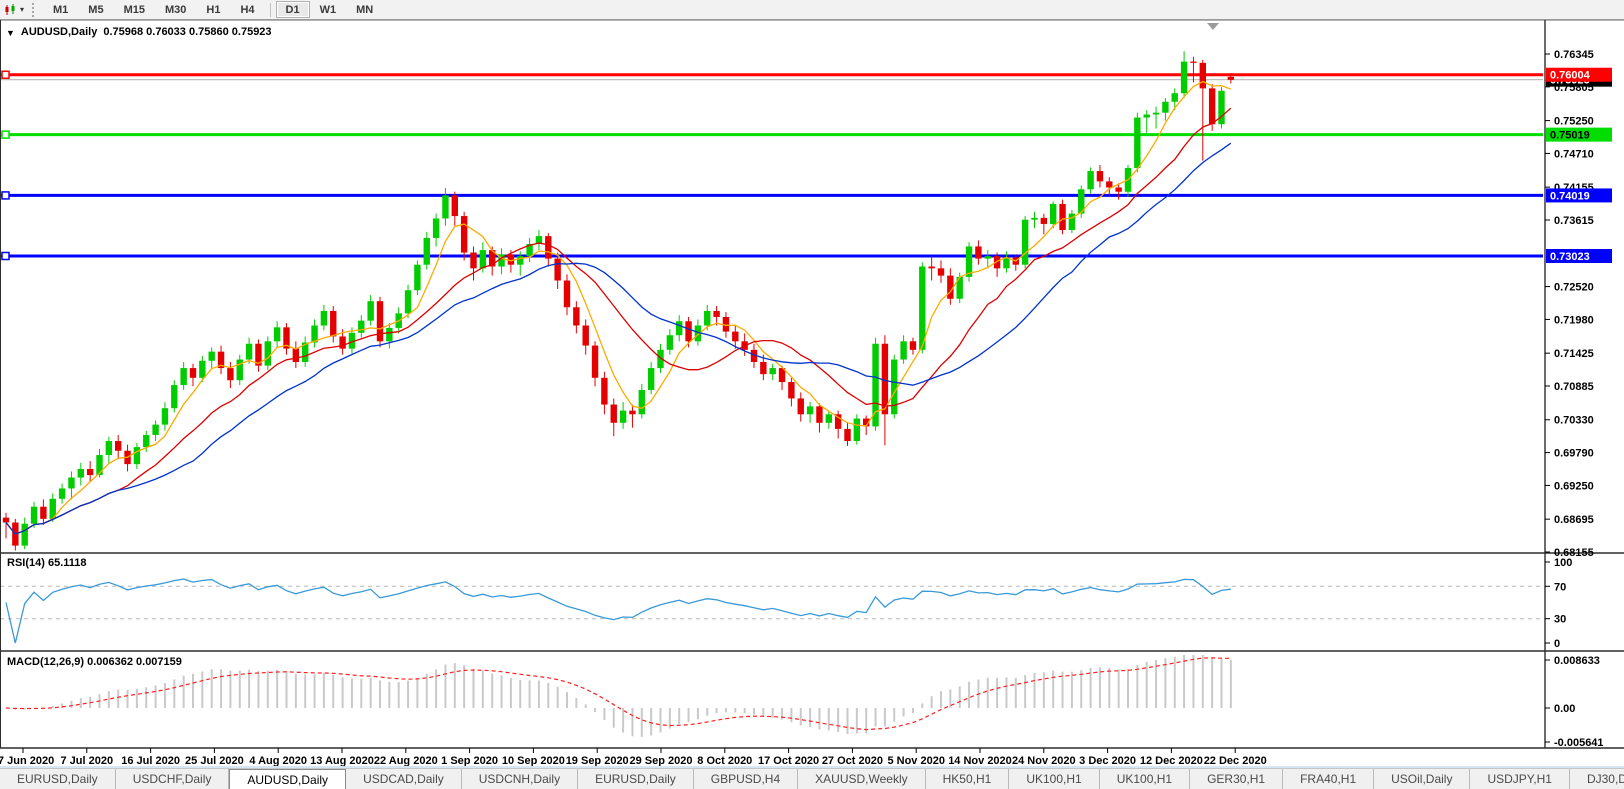 The image size is (1624, 789). What do you see at coordinates (1237, 779) in the screenshot?
I see `chart-tab-GER30-H1: GER30,H1` at bounding box center [1237, 779].